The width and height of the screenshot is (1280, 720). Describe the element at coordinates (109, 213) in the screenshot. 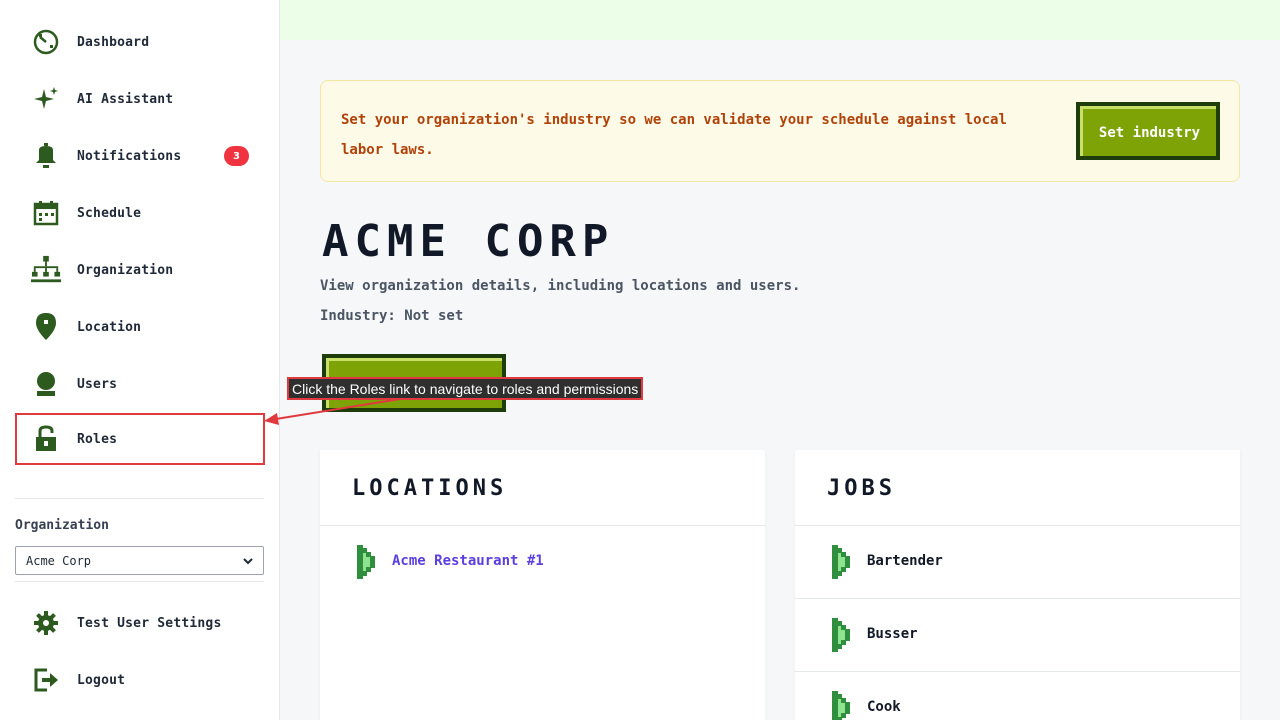

I see `sidebar-item-label: Schedule` at that location.